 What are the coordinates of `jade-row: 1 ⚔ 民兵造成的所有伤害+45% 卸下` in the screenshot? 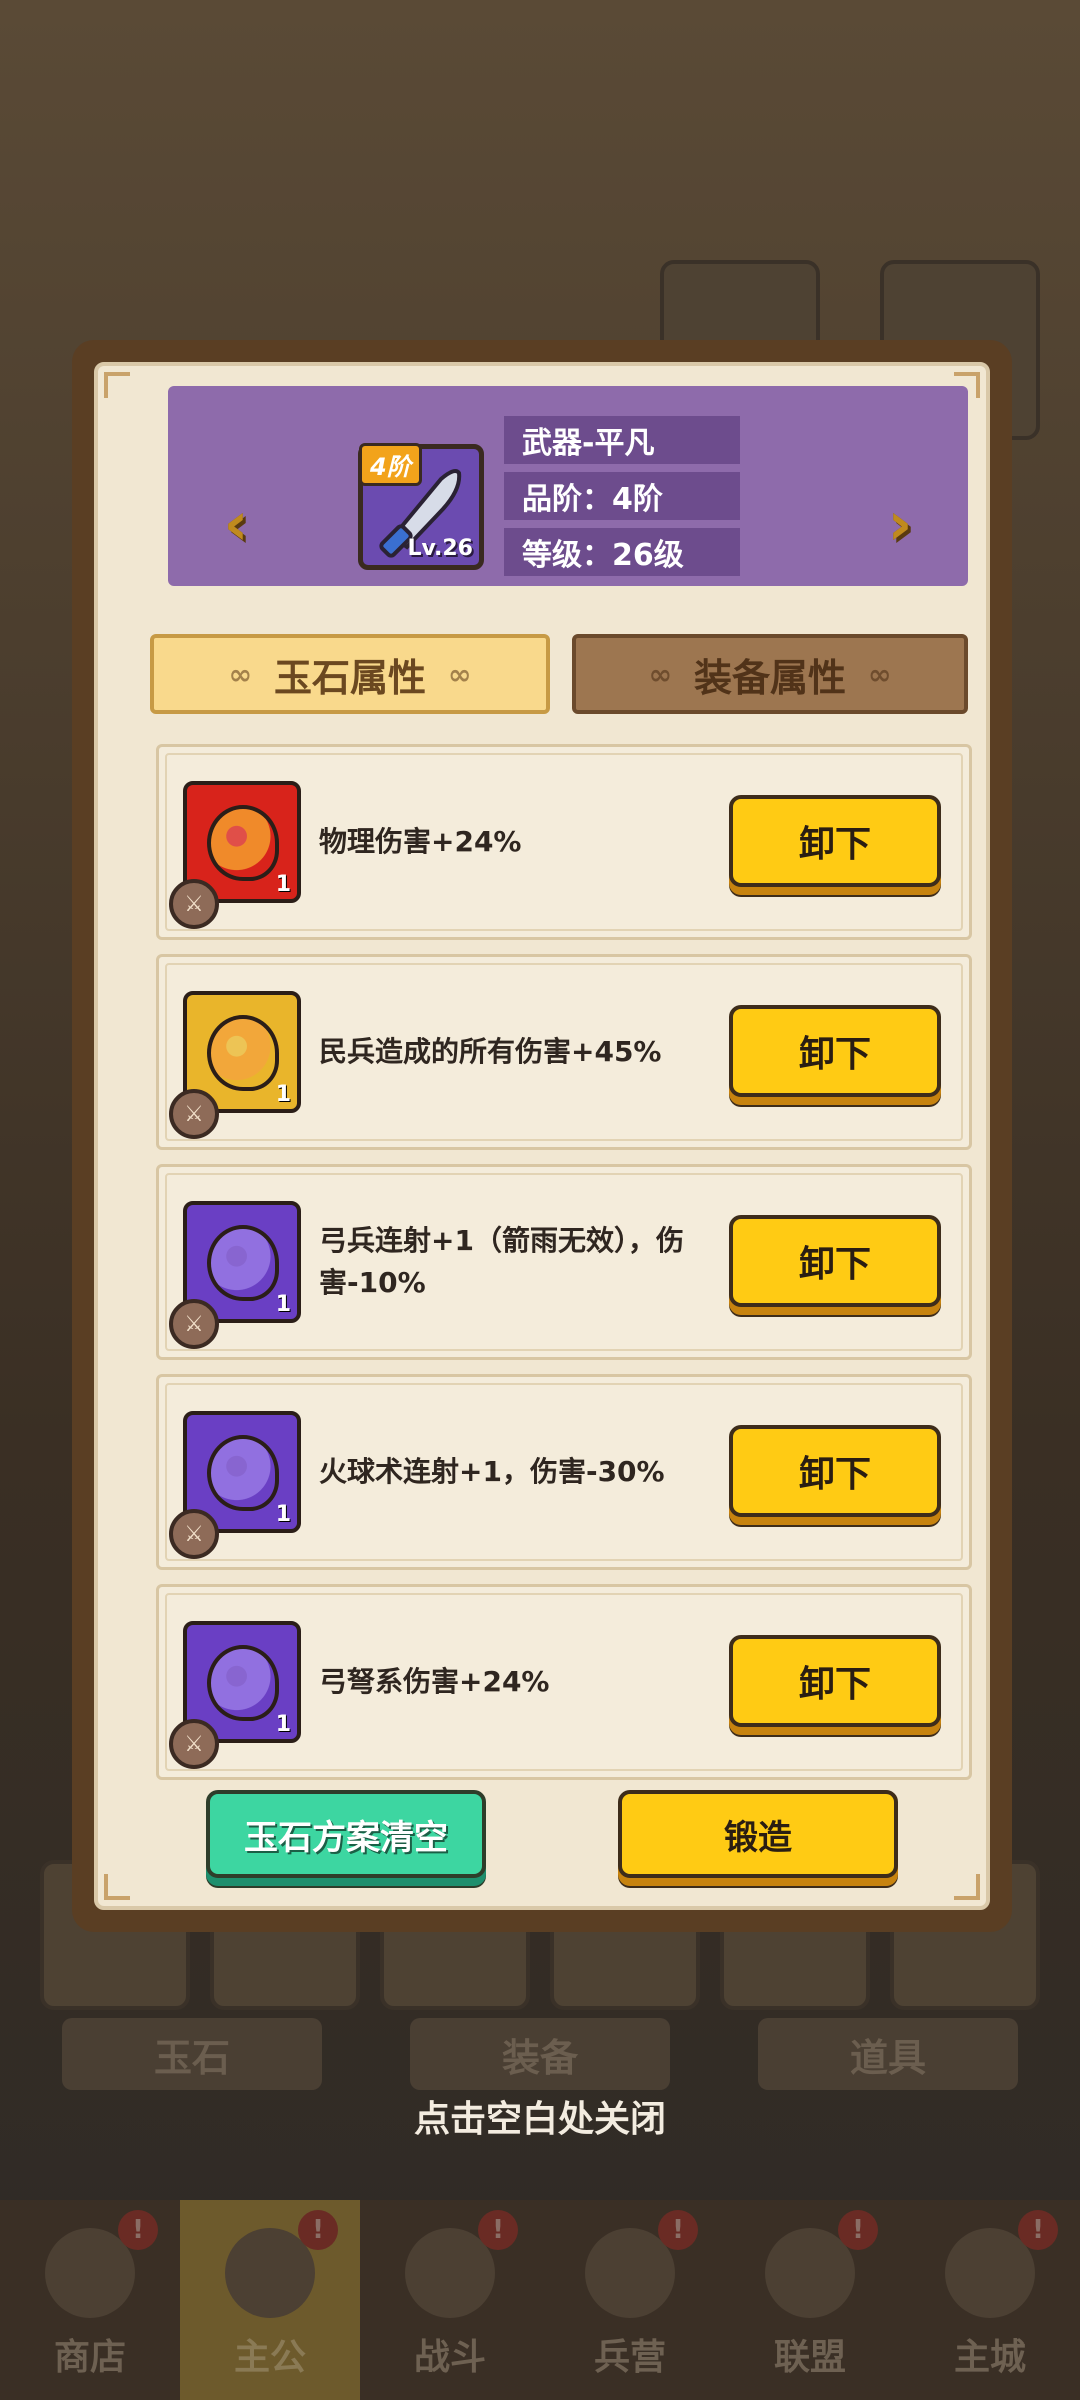 It's located at (564, 1052).